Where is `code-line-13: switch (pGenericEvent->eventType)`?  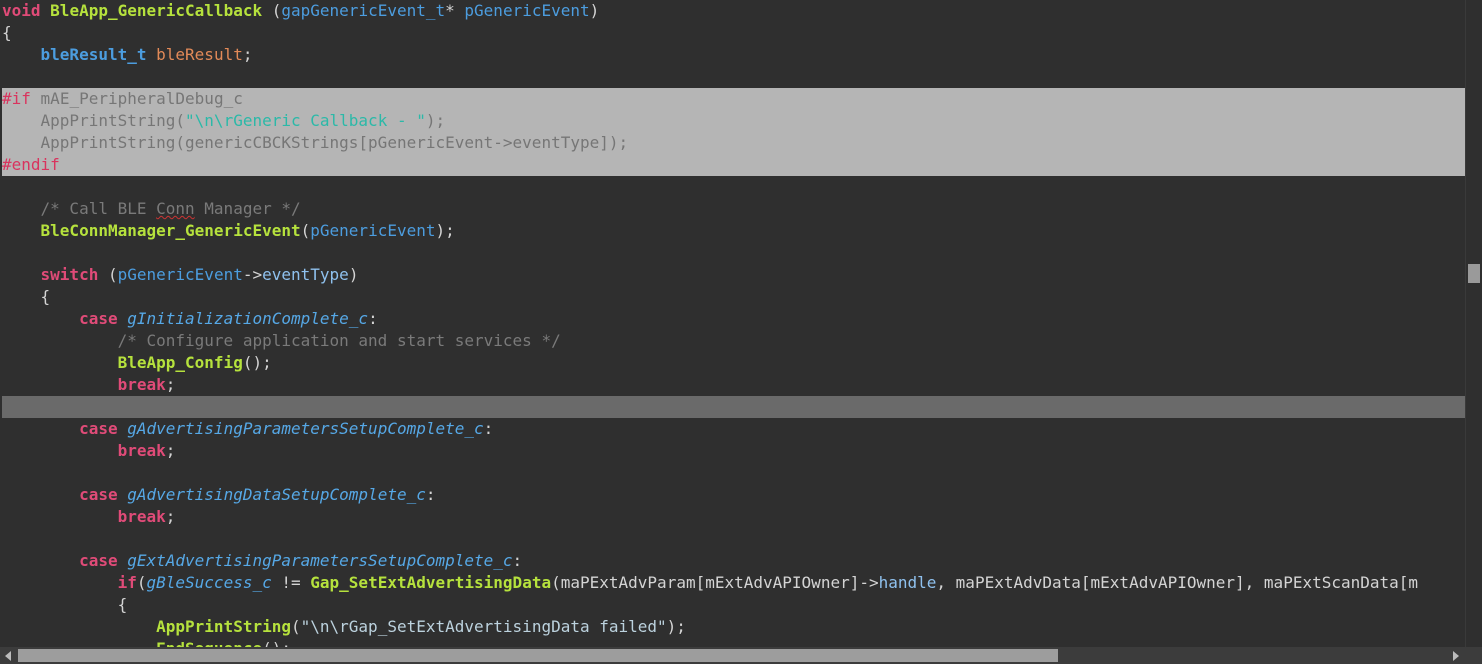 code-line-13: switch (pGenericEvent->eventType) is located at coordinates (199, 274).